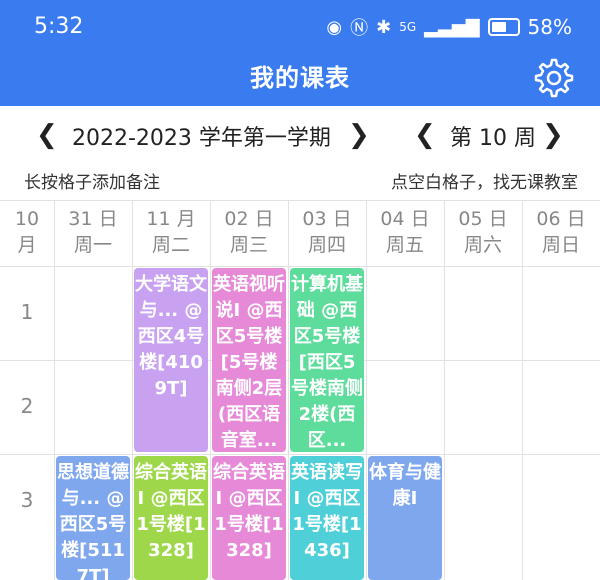 Image resolution: width=600 pixels, height=580 pixels. Describe the element at coordinates (300, 78) in the screenshot. I see `page-title: 我的课表` at that location.